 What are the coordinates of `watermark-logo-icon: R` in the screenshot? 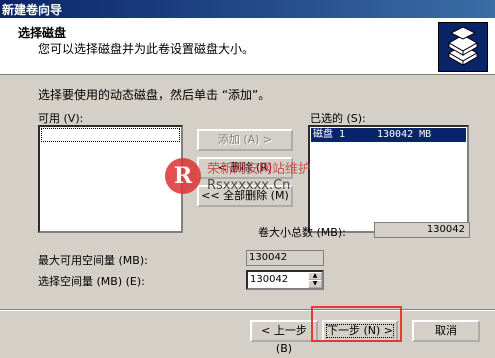 It's located at (183, 176).